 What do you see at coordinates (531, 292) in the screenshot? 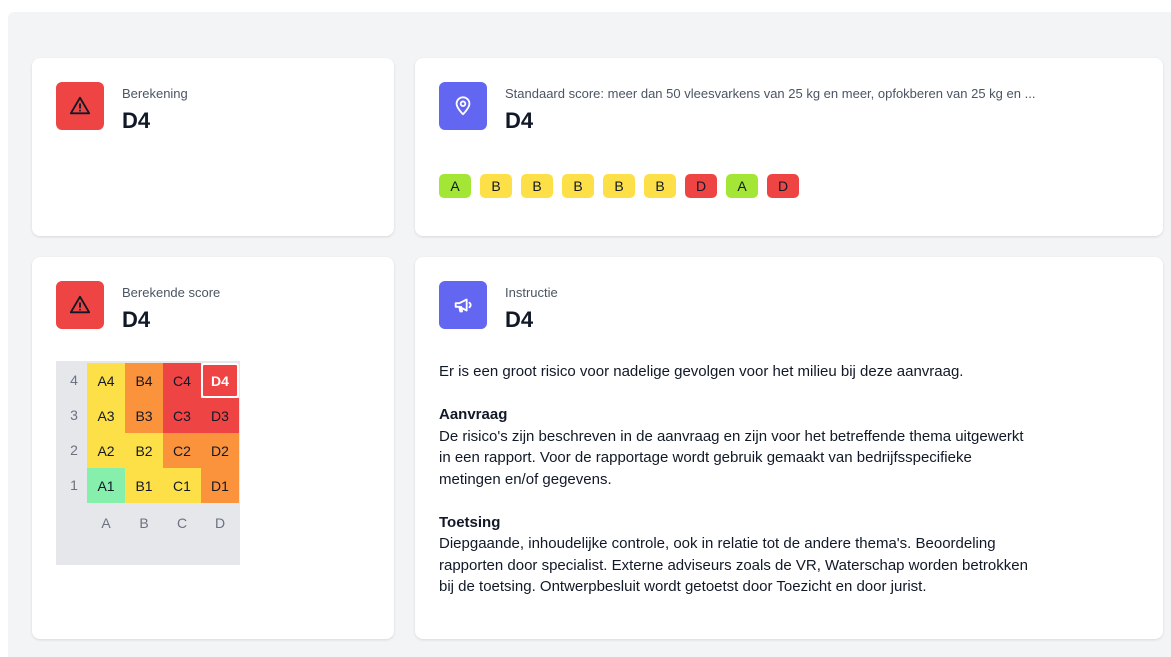
I see `instructie-label: Instructie` at bounding box center [531, 292].